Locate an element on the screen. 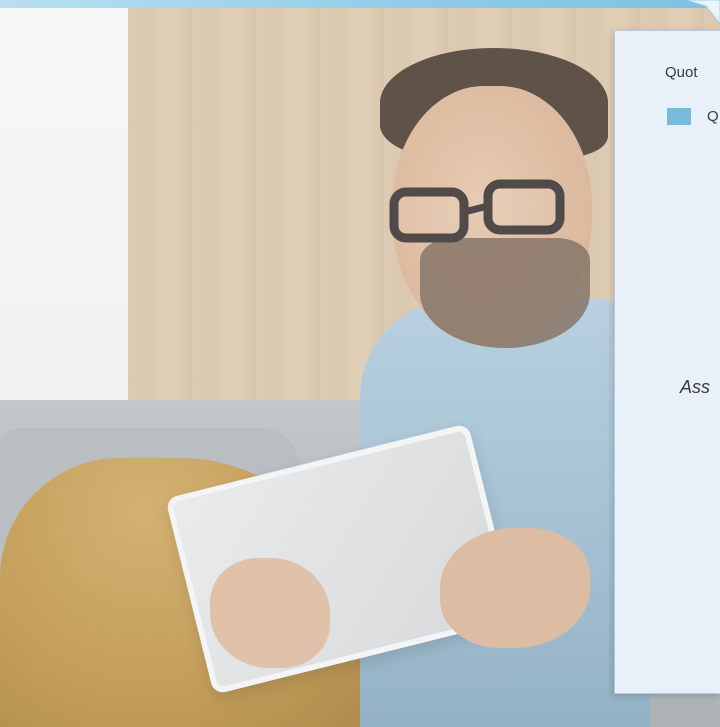  corner-accent-icon is located at coordinates (703, 12).